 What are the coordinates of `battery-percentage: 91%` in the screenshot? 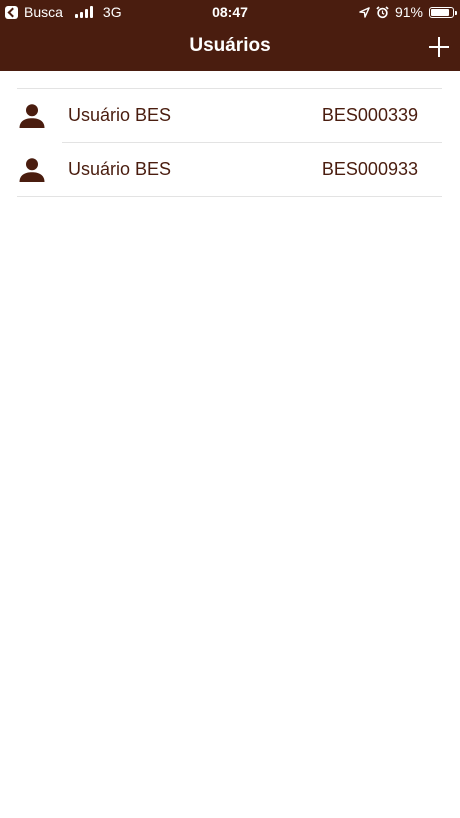 It's located at (408, 12).